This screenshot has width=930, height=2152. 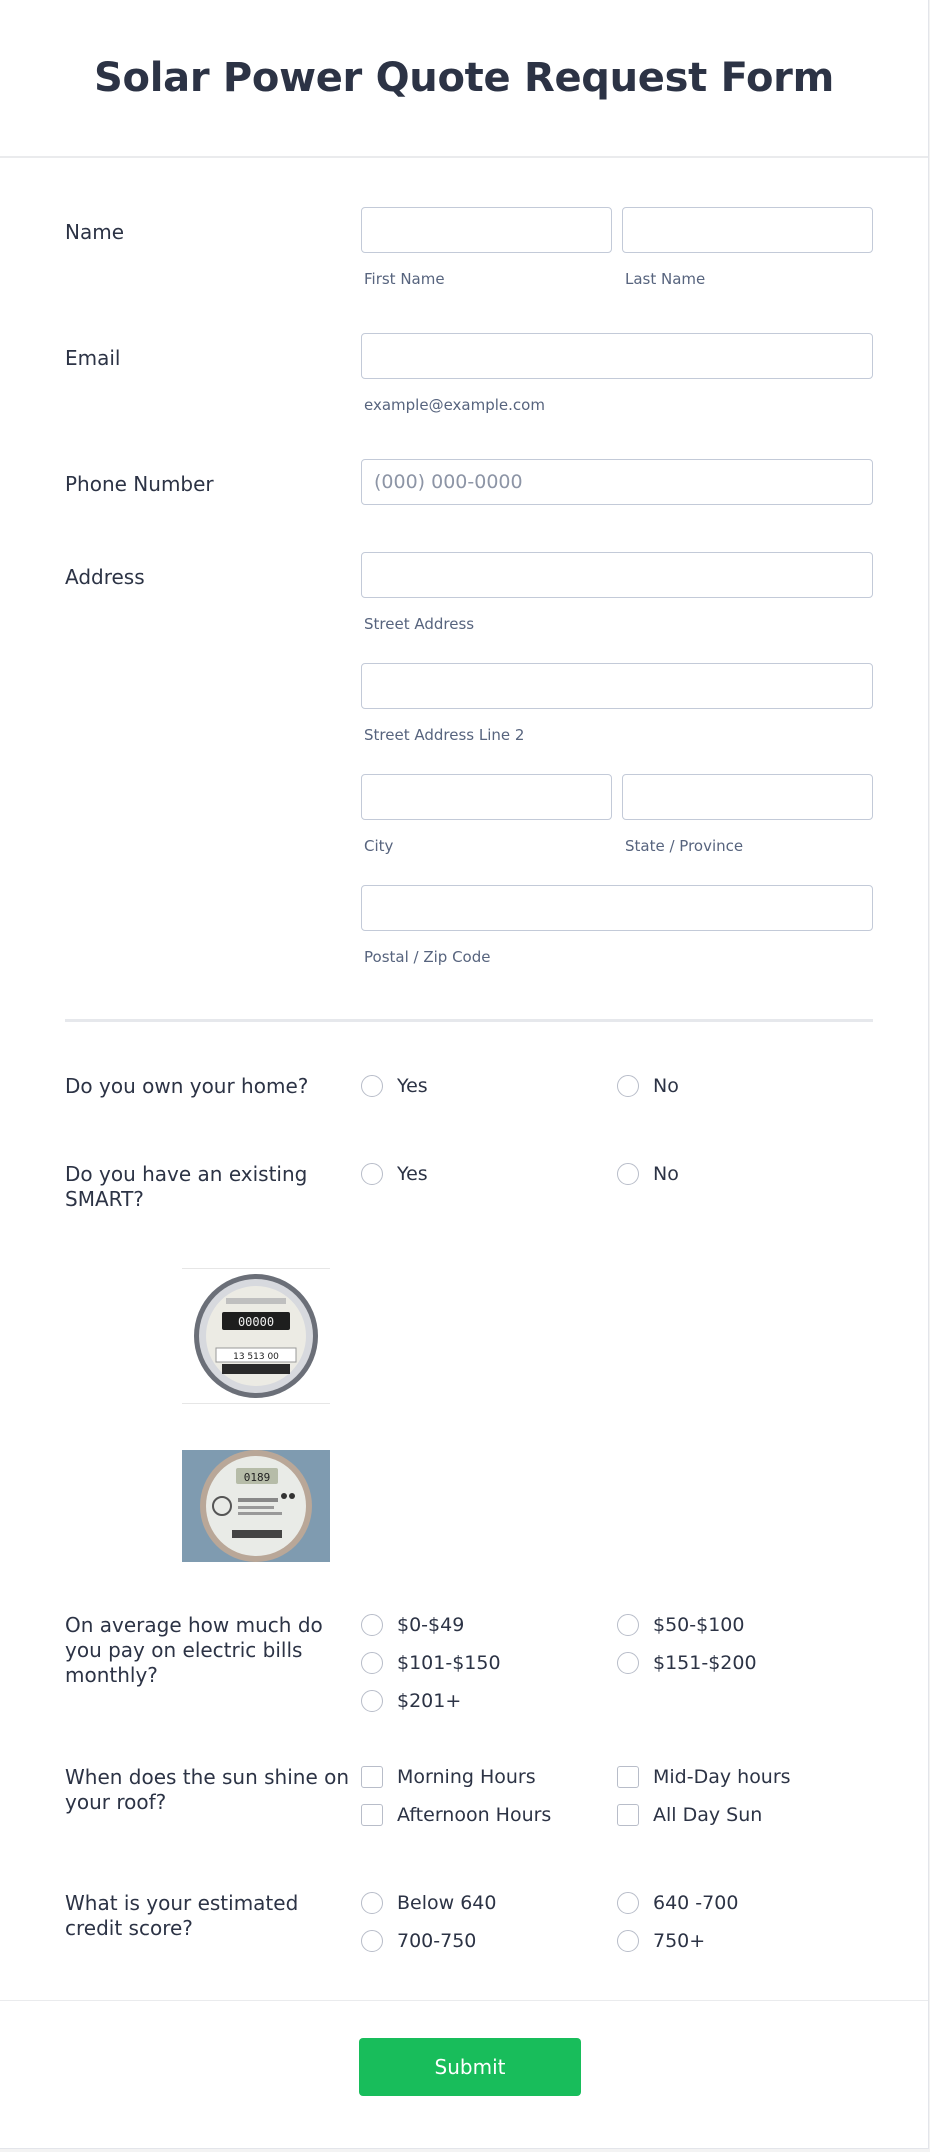 I want to click on state-sublabel: State / Province, so click(x=684, y=846).